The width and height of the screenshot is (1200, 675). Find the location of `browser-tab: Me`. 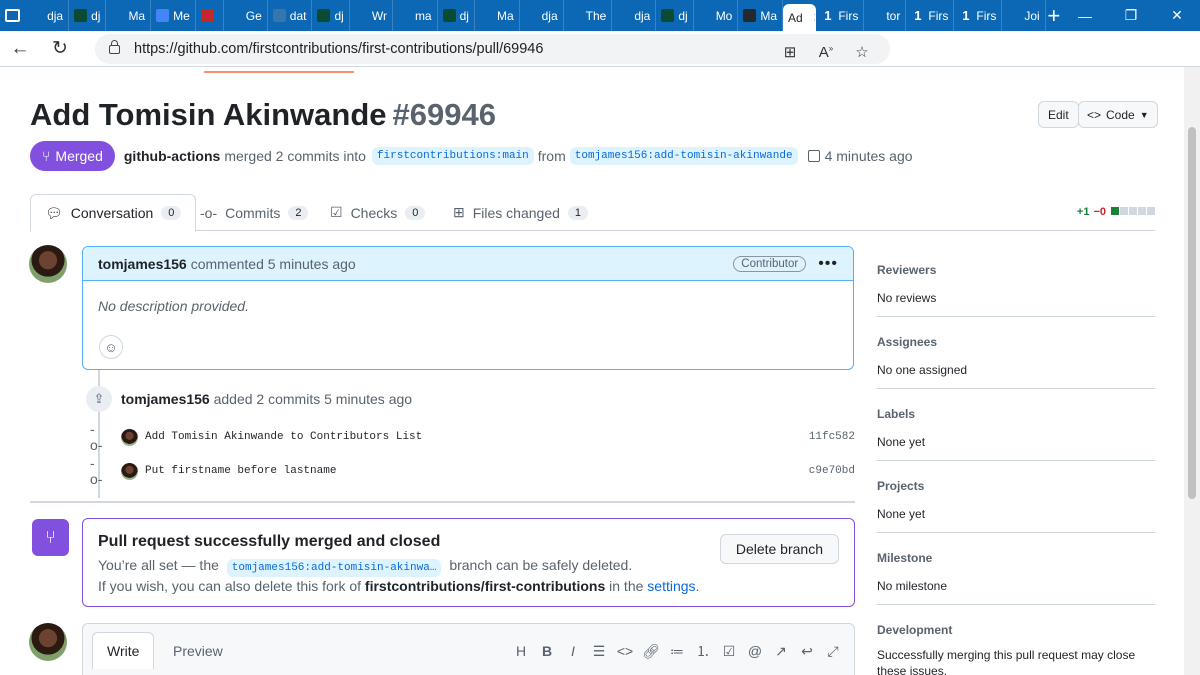

browser-tab: Me is located at coordinates (173, 15).